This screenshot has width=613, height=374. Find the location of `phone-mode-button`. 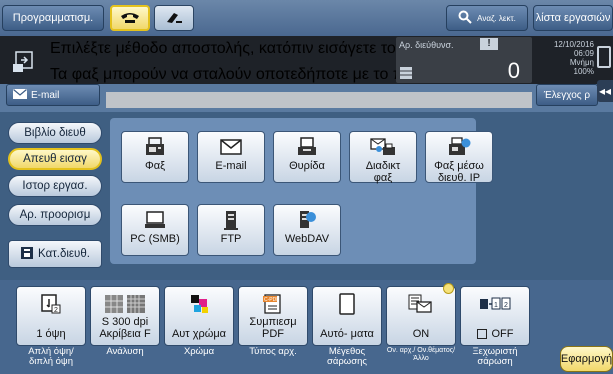

phone-mode-button is located at coordinates (130, 18).